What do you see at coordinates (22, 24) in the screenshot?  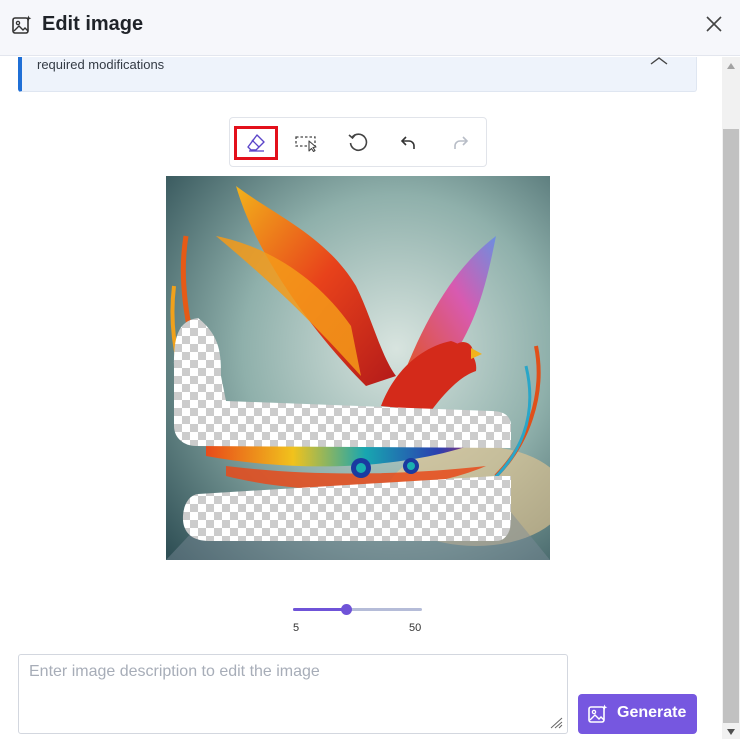 I see `image-edit-icon` at bounding box center [22, 24].